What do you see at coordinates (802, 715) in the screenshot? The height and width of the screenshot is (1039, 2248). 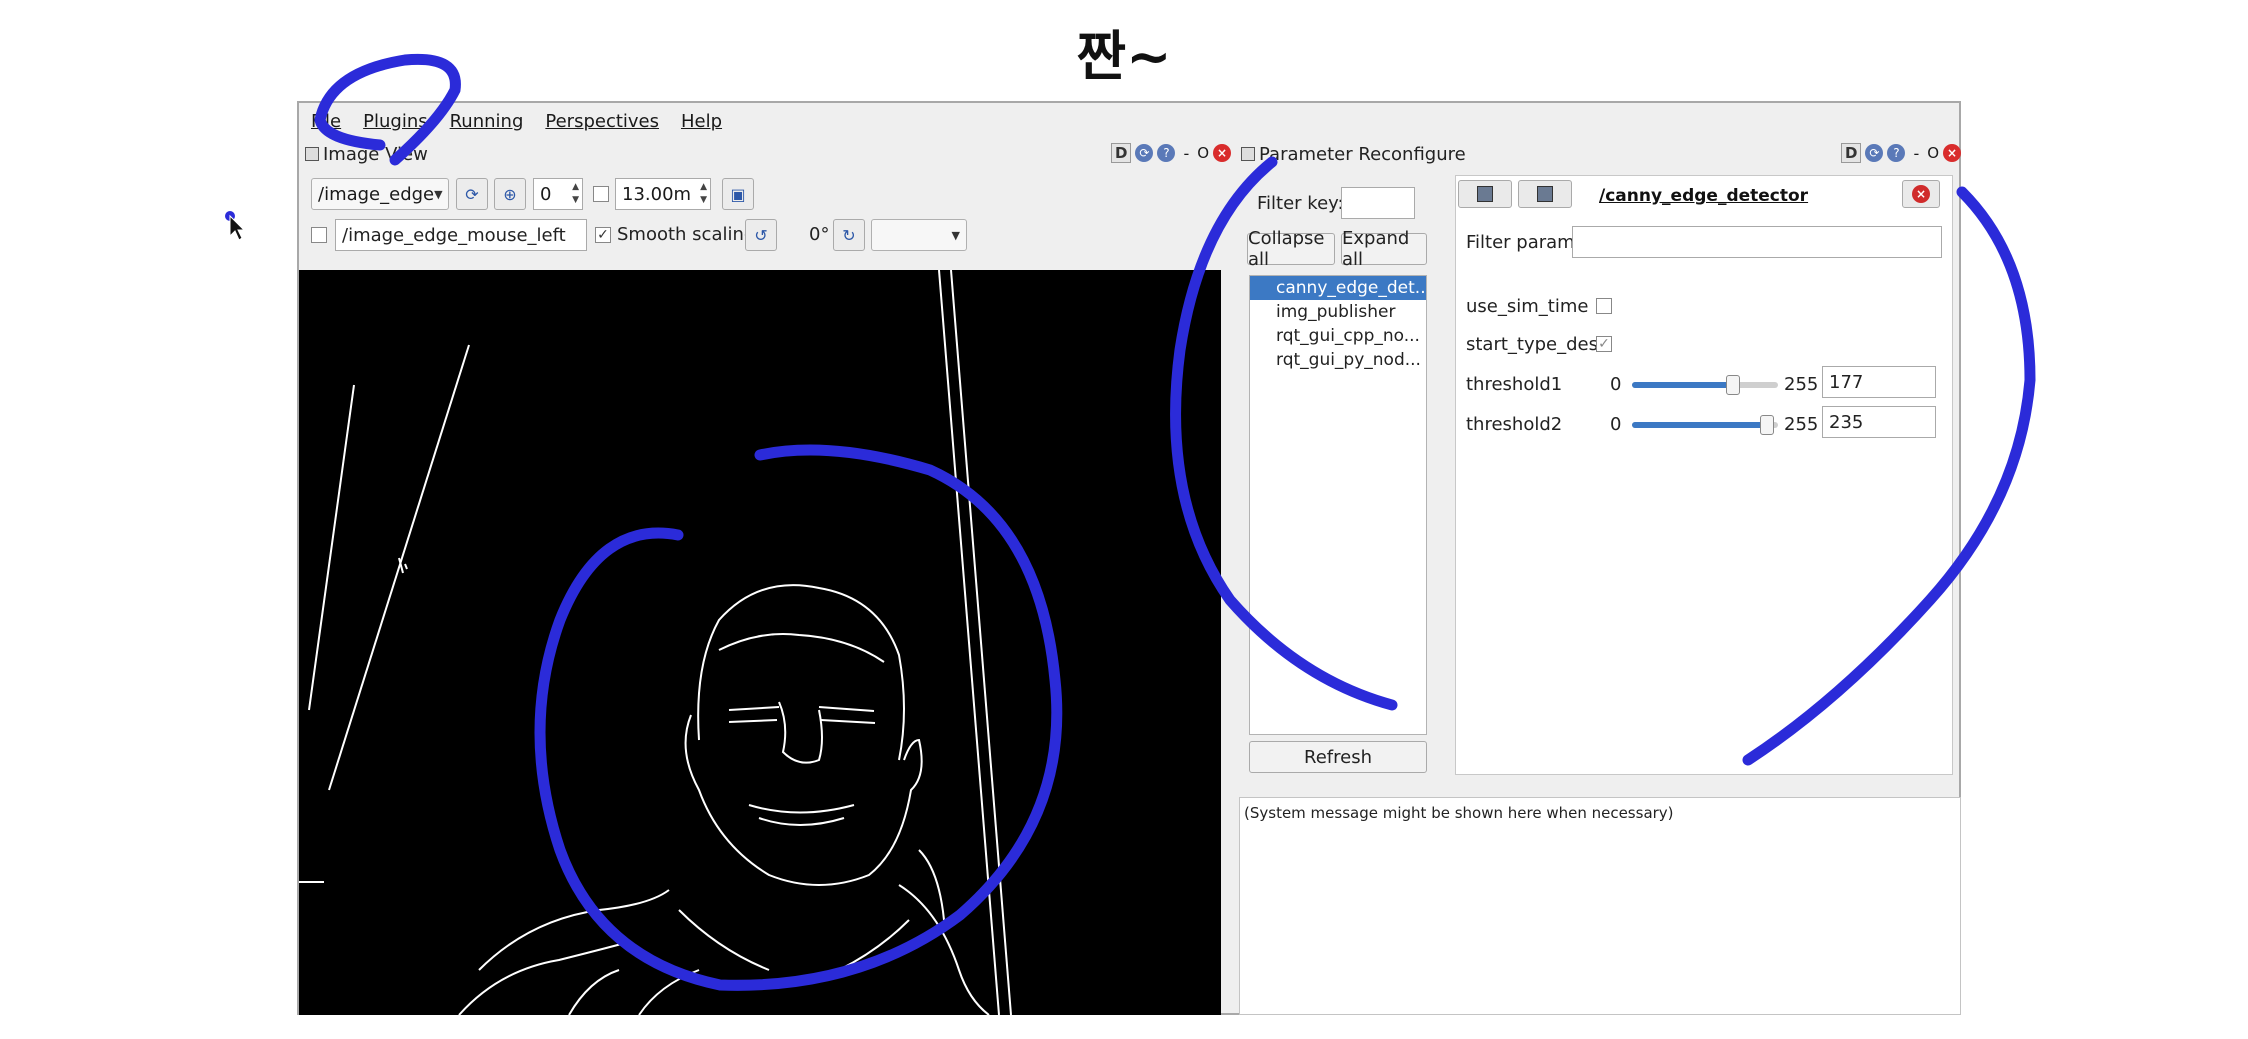 I see `edge-eyes` at bounding box center [802, 715].